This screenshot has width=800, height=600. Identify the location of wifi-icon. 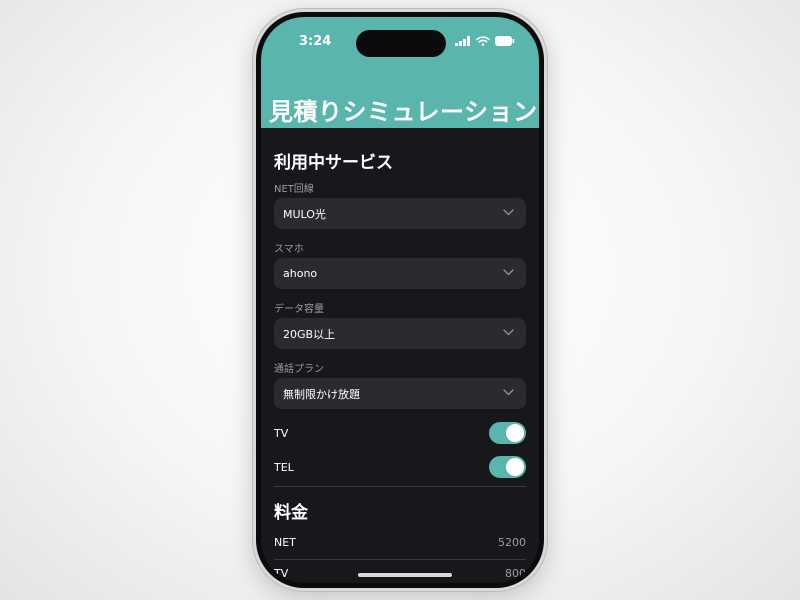
(483, 41).